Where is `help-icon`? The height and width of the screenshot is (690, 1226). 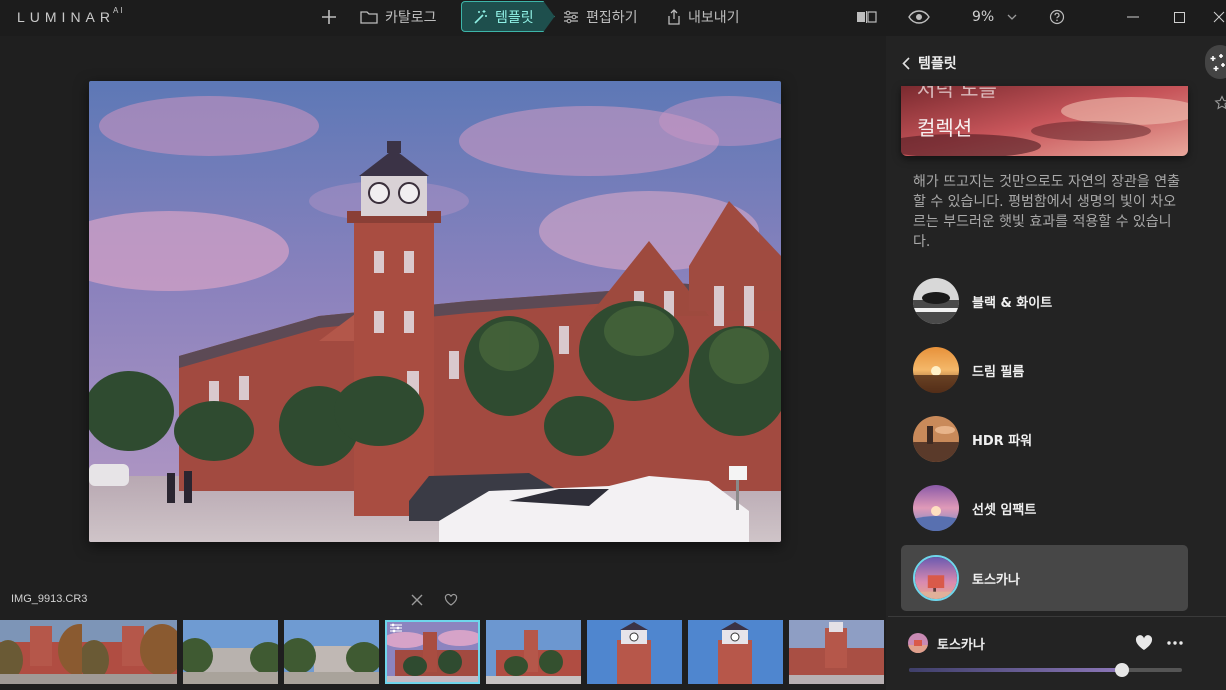
help-icon is located at coordinates (1057, 17).